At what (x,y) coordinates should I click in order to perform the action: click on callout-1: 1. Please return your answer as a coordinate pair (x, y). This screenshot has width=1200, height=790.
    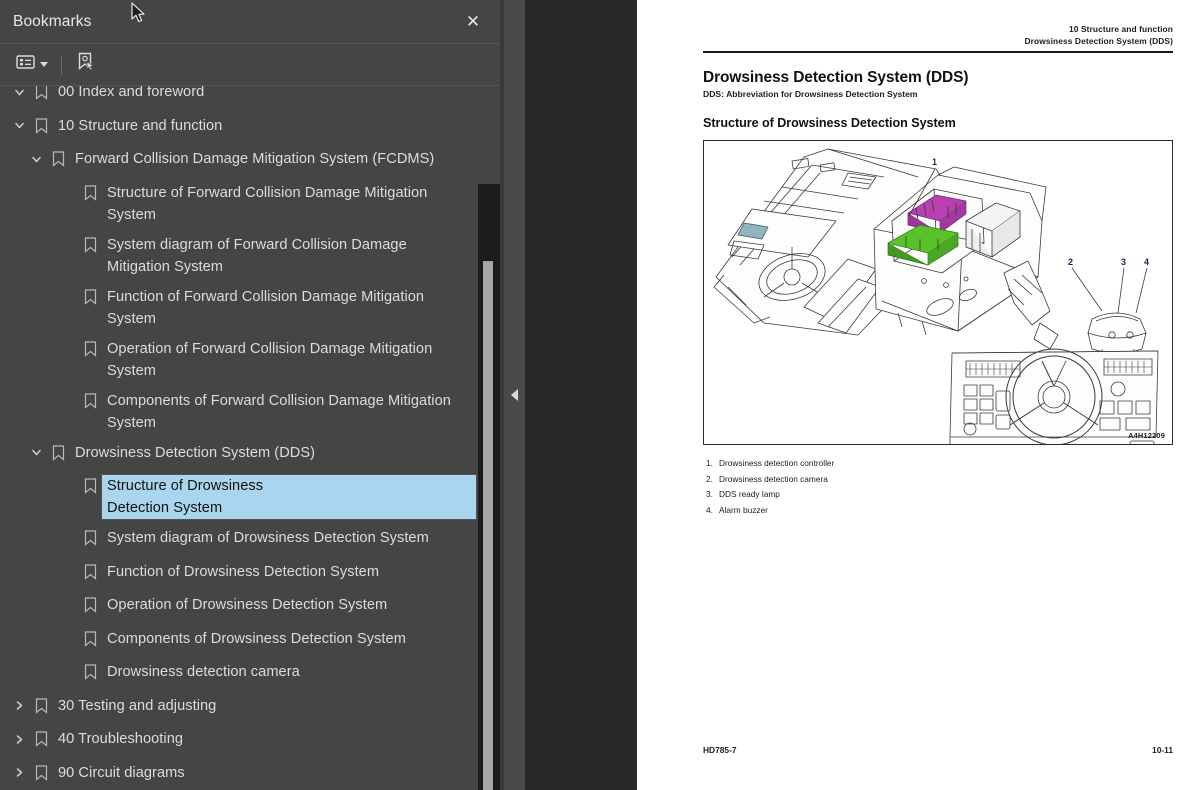
    Looking at the image, I should click on (934, 162).